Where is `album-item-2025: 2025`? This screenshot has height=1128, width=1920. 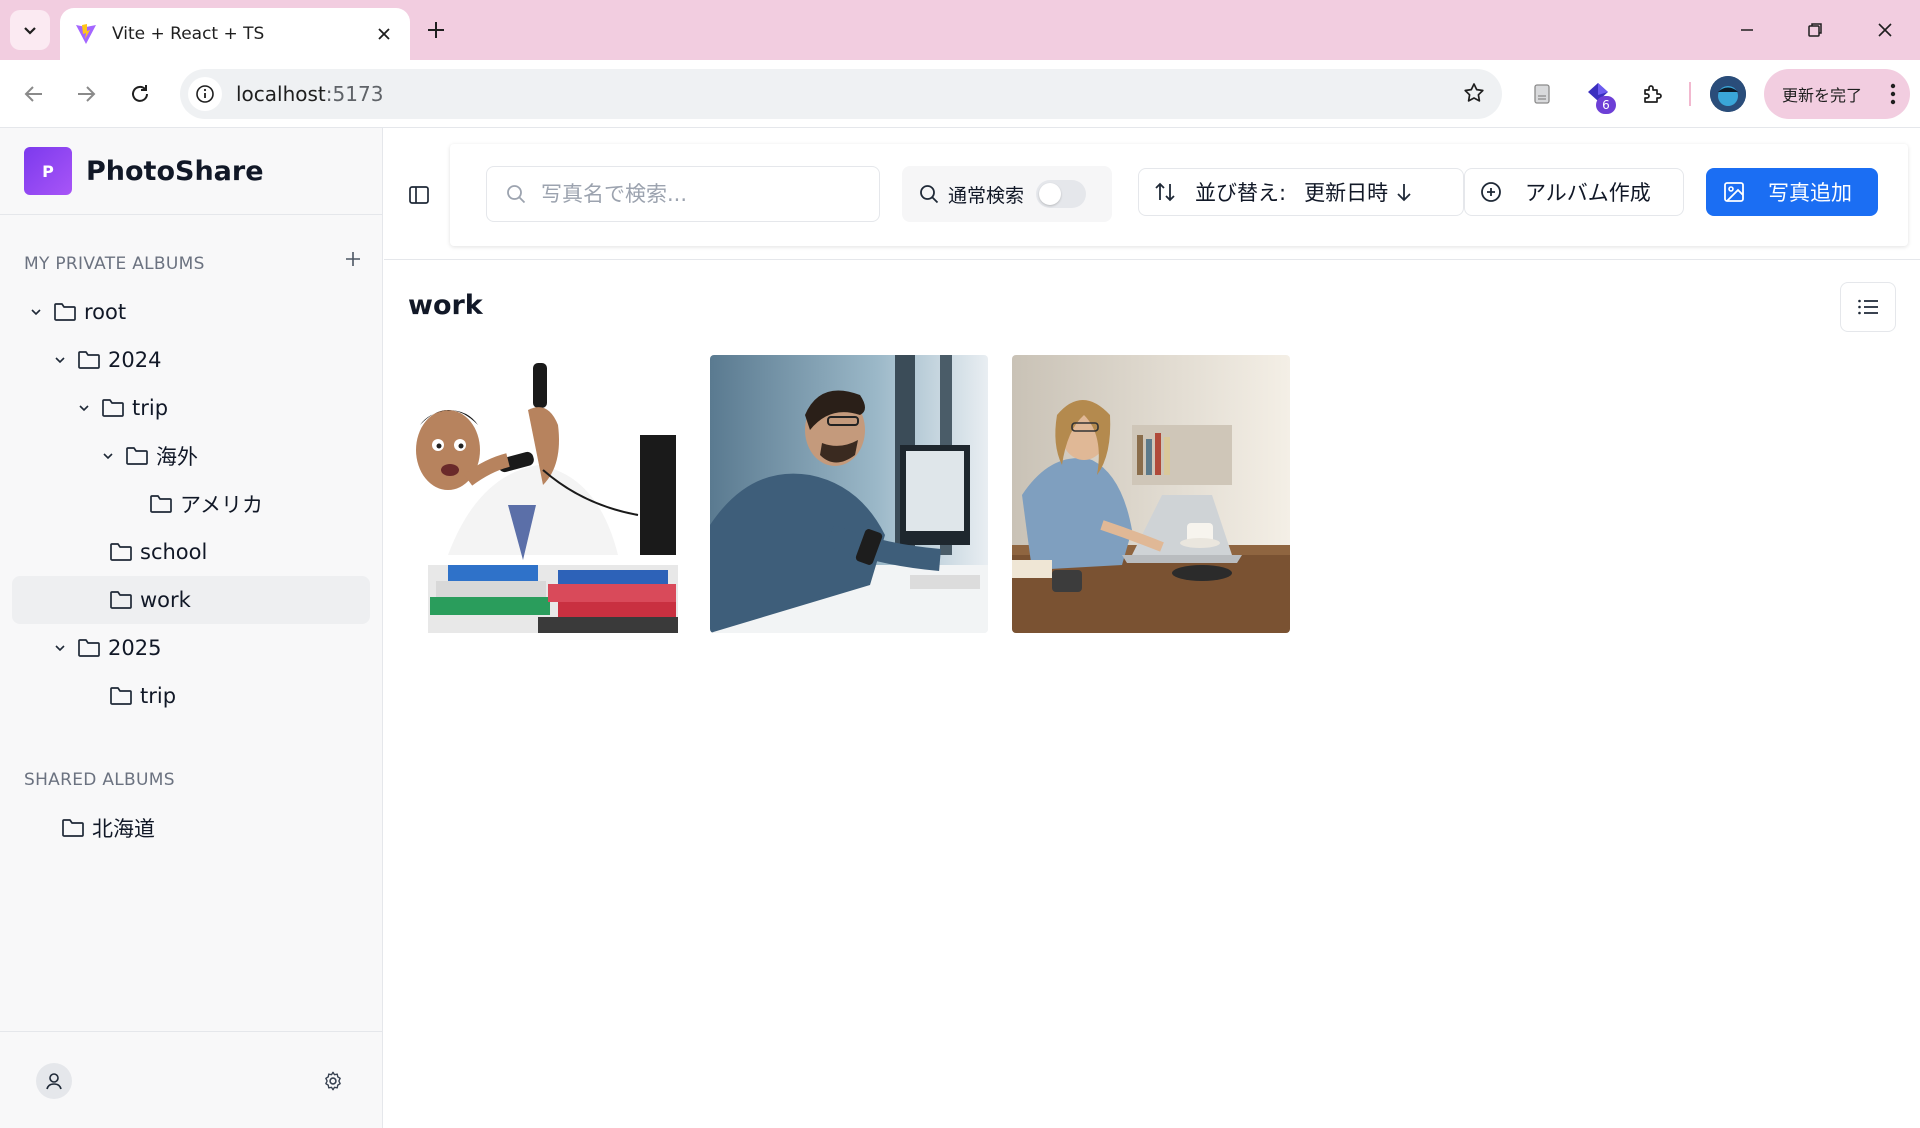 album-item-2025: 2025 is located at coordinates (208, 648).